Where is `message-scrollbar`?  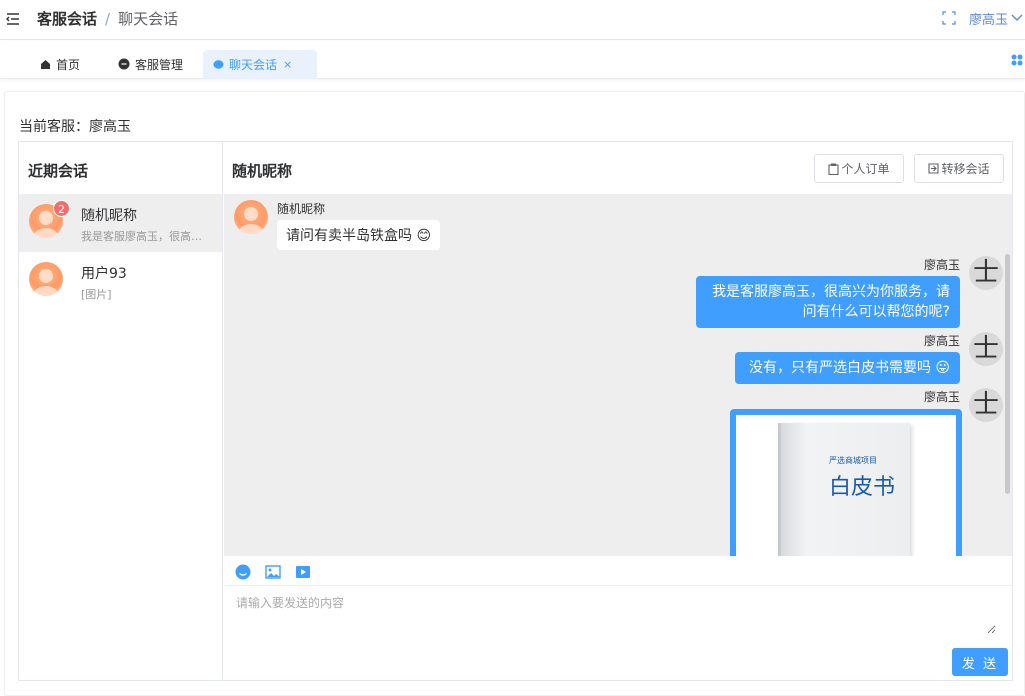 message-scrollbar is located at coordinates (1007, 374).